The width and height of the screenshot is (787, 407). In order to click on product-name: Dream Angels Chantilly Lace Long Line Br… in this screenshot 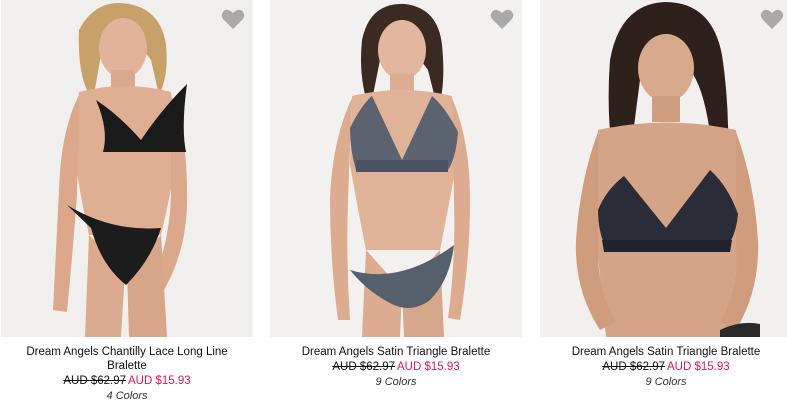, I will do `click(127, 359)`.